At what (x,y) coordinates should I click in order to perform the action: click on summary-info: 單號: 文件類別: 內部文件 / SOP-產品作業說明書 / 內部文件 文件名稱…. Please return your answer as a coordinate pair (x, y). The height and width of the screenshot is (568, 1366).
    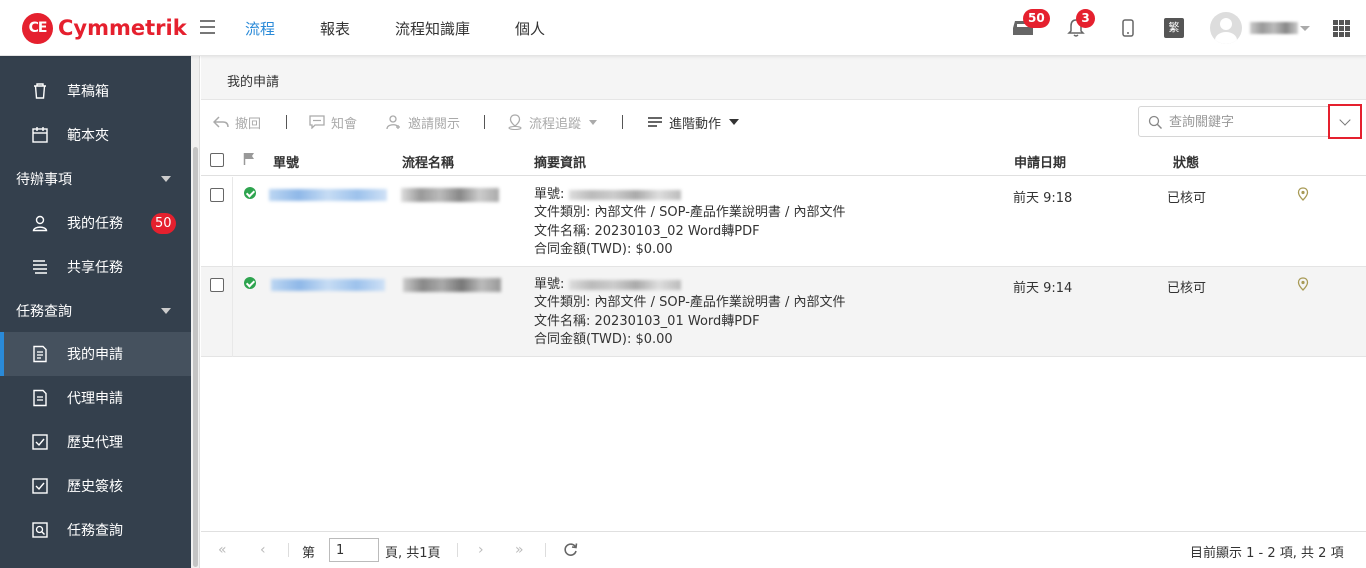
    Looking at the image, I should click on (690, 222).